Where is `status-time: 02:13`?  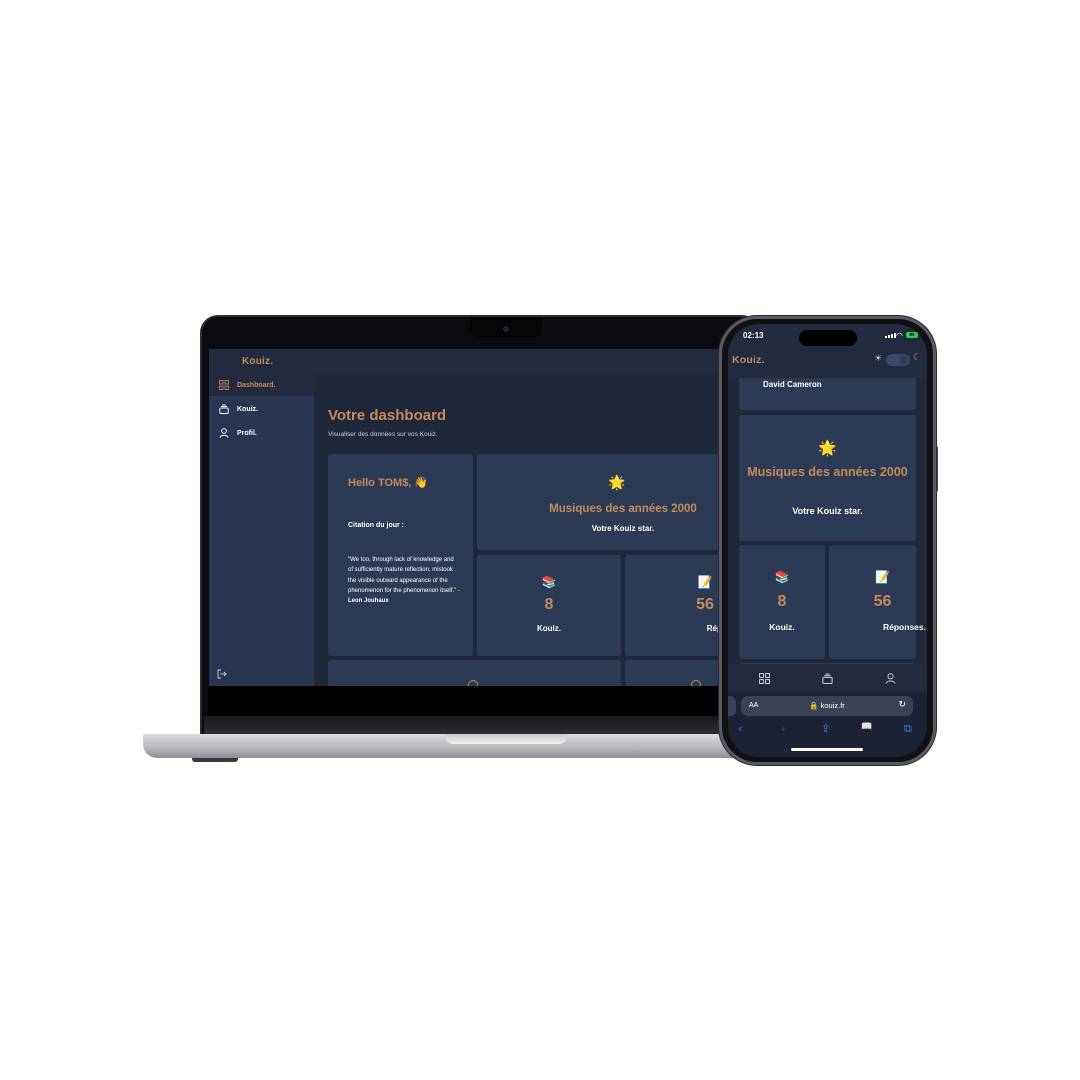
status-time: 02:13 is located at coordinates (753, 335).